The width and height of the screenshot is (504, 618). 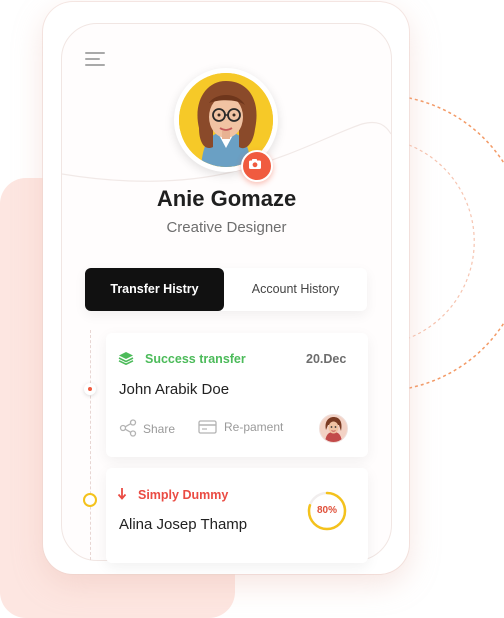 What do you see at coordinates (326, 359) in the screenshot?
I see `transaction-date: 20.Dec` at bounding box center [326, 359].